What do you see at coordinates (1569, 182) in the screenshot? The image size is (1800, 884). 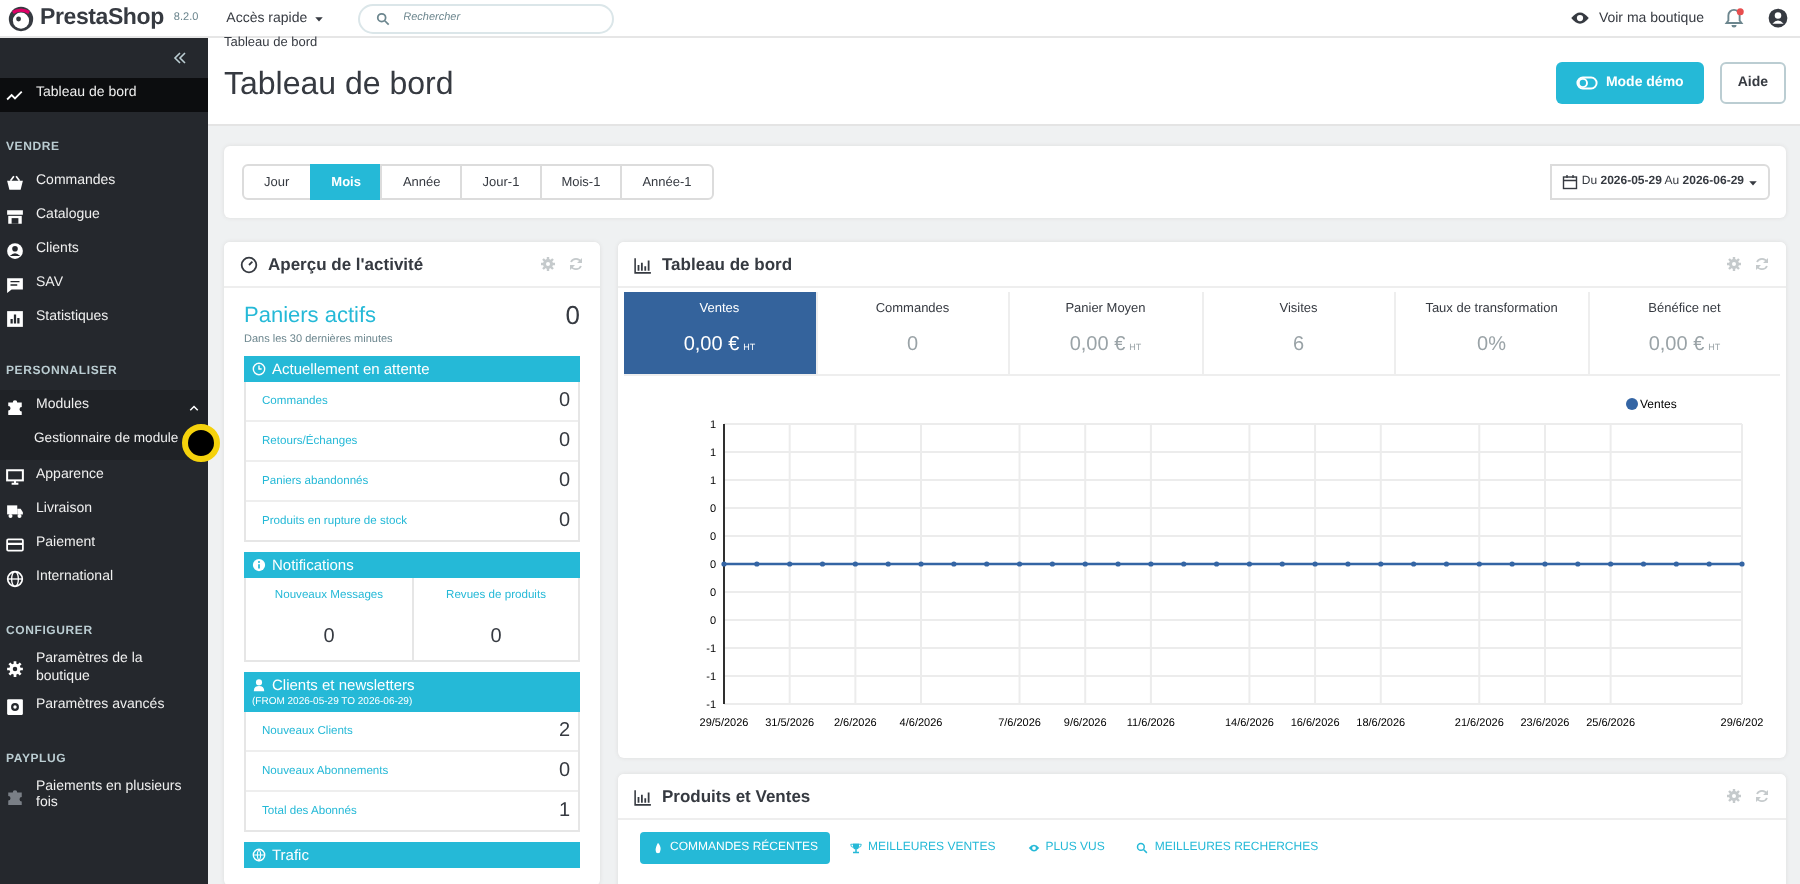 I see `calendar-icon` at bounding box center [1569, 182].